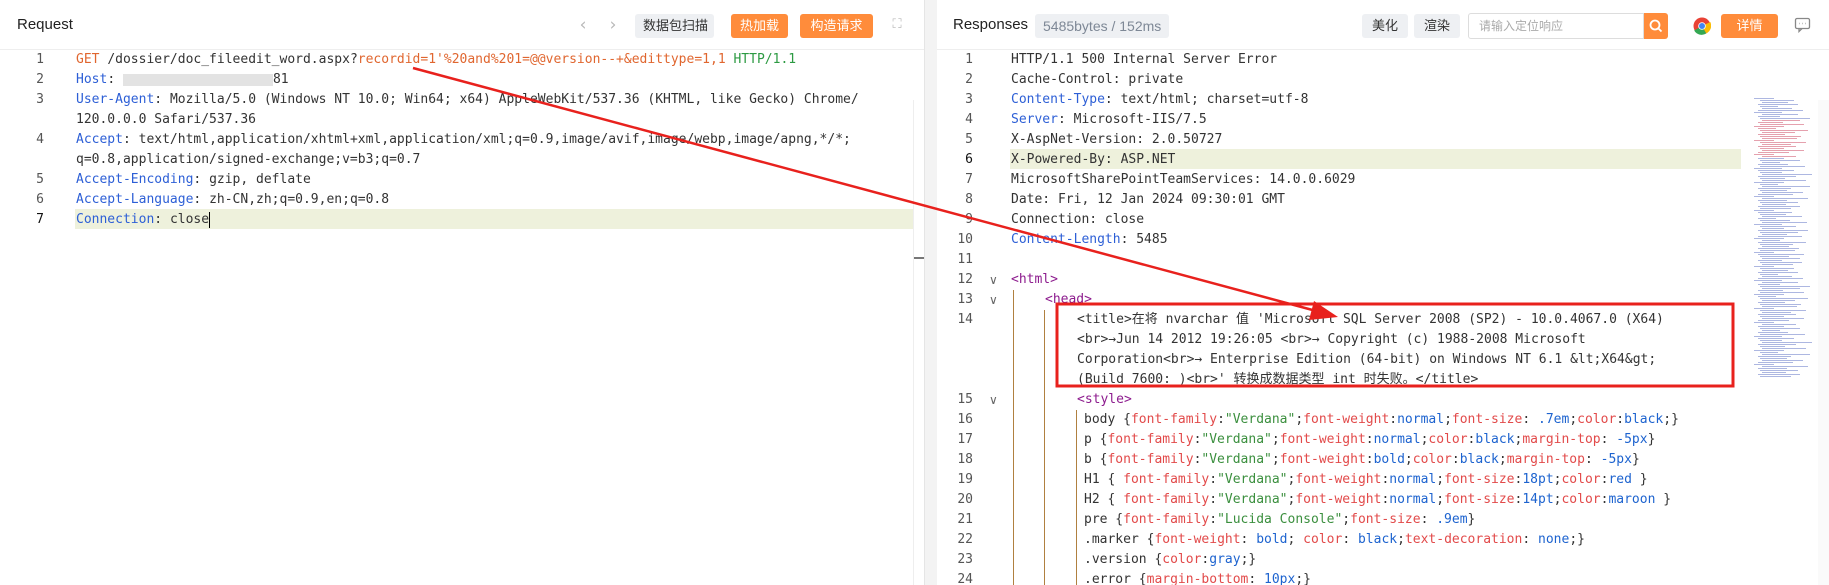  What do you see at coordinates (918, 342) in the screenshot?
I see `request-scrollbar` at bounding box center [918, 342].